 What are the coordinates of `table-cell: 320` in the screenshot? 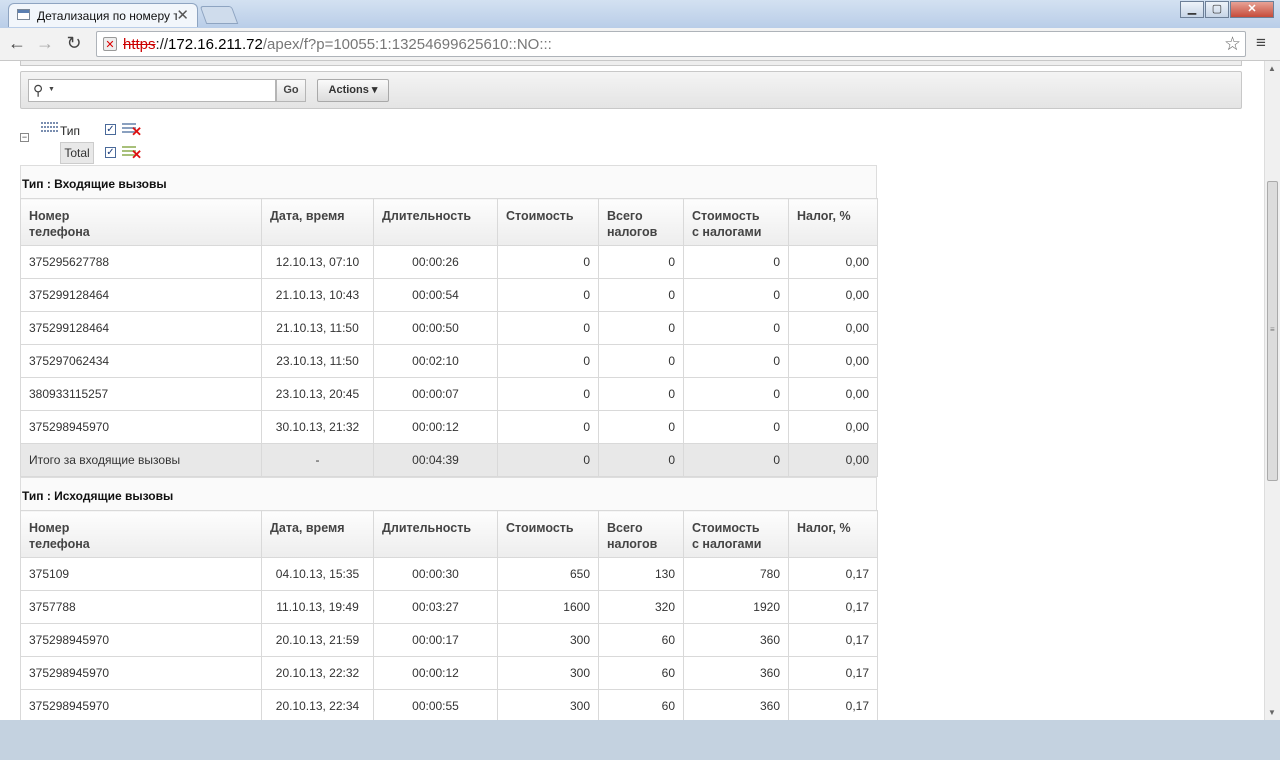 It's located at (641, 607).